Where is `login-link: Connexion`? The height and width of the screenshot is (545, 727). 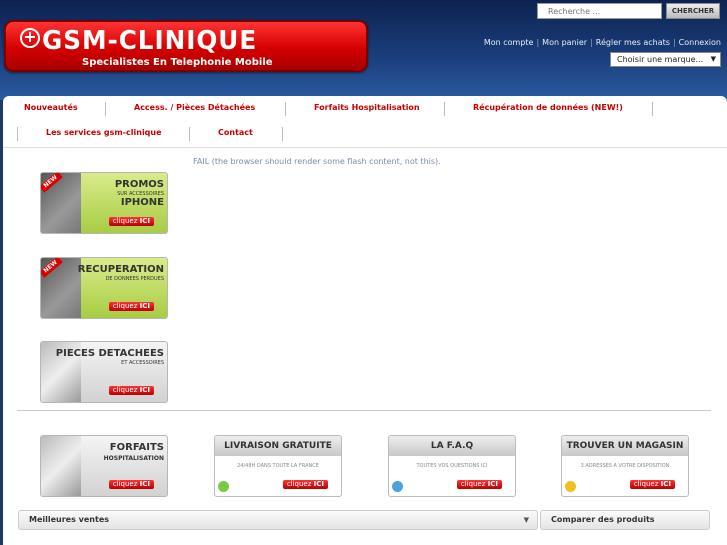 login-link: Connexion is located at coordinates (700, 42).